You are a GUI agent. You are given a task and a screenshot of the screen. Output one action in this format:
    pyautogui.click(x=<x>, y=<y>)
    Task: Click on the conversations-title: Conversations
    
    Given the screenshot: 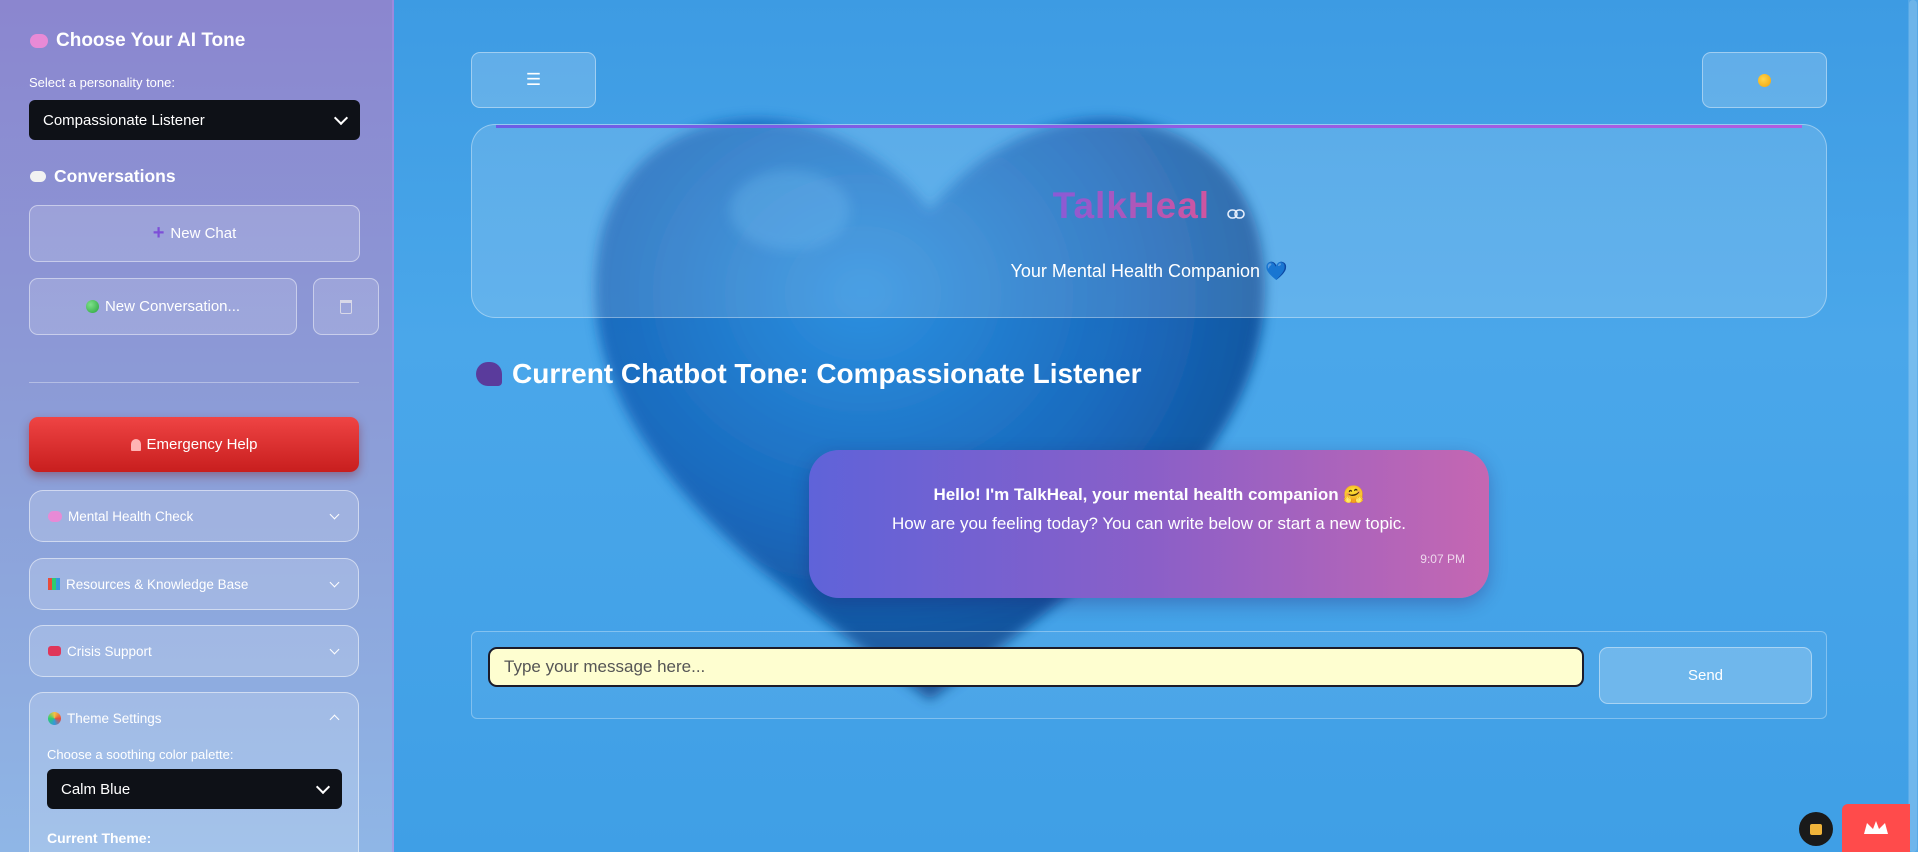 What is the action you would take?
    pyautogui.click(x=103, y=176)
    